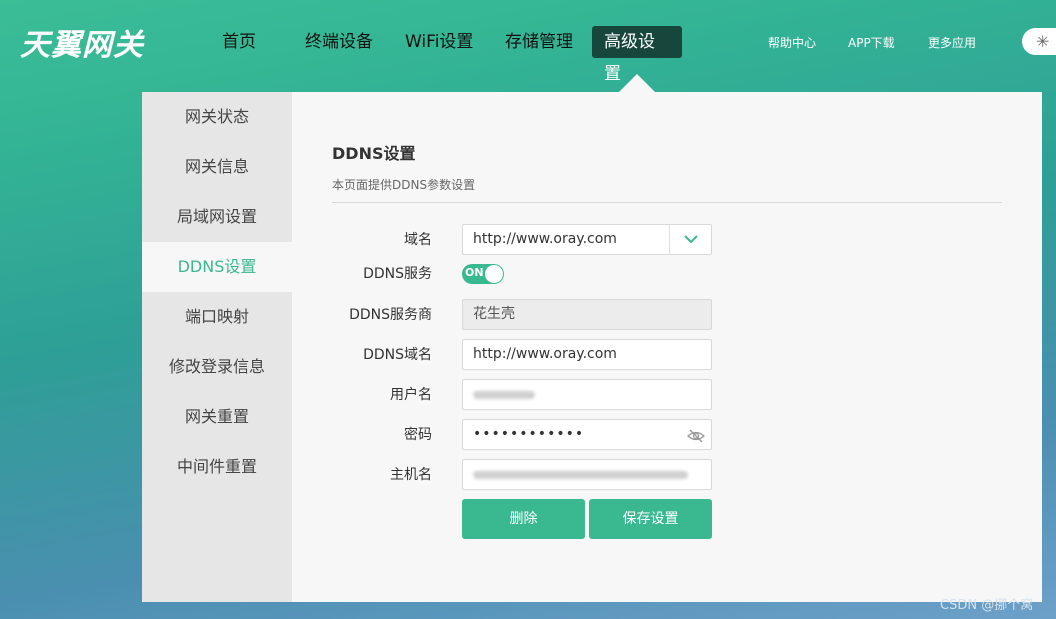 Image resolution: width=1056 pixels, height=619 pixels. I want to click on nav-storage-management: 存储管理, so click(539, 42).